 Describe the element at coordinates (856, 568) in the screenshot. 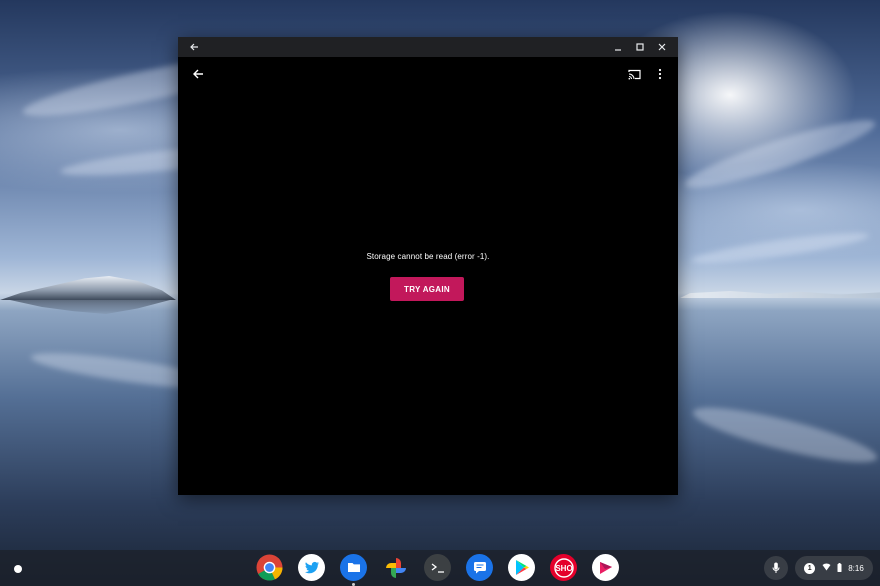

I see `clock-time: 8:16` at that location.